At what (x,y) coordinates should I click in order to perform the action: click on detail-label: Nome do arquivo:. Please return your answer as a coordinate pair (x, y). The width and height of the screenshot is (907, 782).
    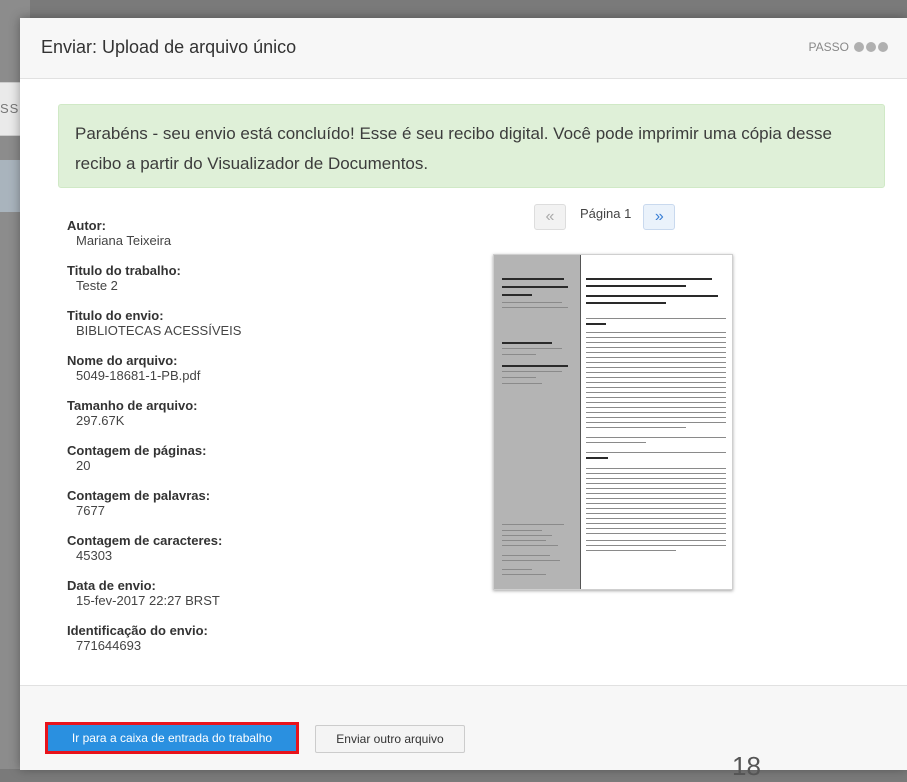
    Looking at the image, I should click on (122, 360).